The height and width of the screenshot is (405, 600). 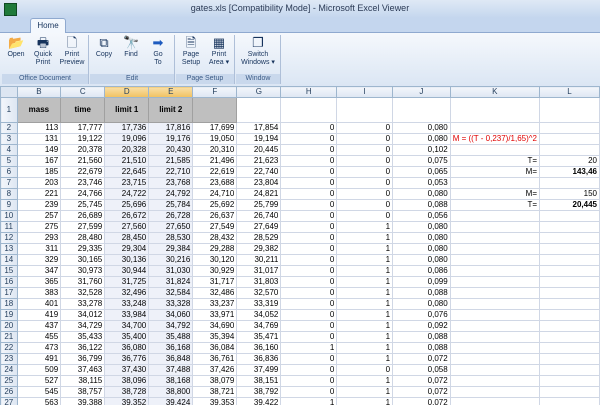 What do you see at coordinates (259, 194) in the screenshot?
I see `cell: 24,821` at bounding box center [259, 194].